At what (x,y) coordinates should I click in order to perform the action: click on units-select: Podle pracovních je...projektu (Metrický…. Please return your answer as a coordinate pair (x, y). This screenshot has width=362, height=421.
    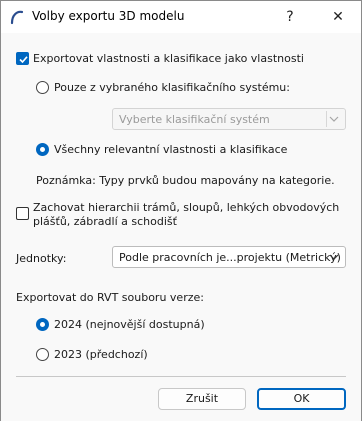
    Looking at the image, I should click on (229, 257).